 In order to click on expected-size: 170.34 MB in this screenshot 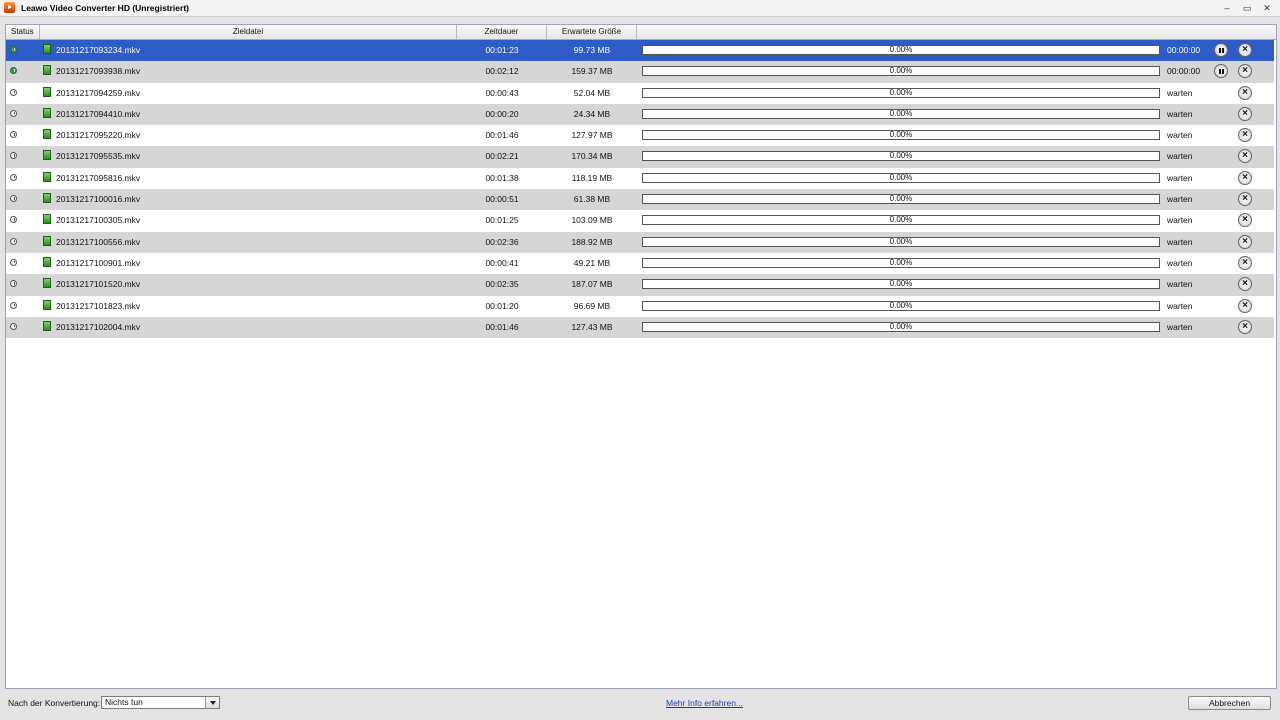, I will do `click(592, 156)`.